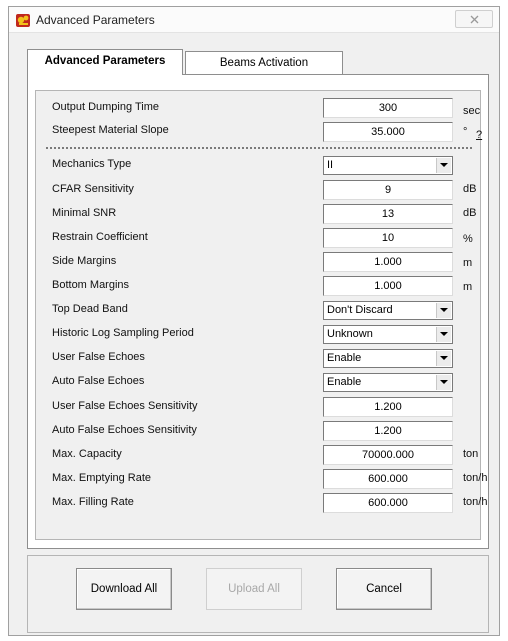 This screenshot has width=508, height=641. I want to click on upload-all-button: Upload All, so click(254, 589).